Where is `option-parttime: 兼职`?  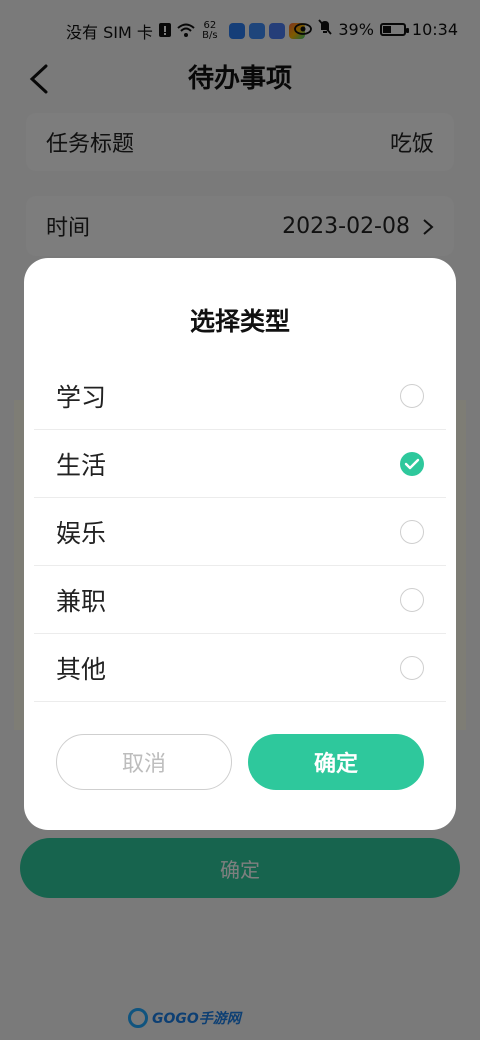 option-parttime: 兼职 is located at coordinates (240, 600).